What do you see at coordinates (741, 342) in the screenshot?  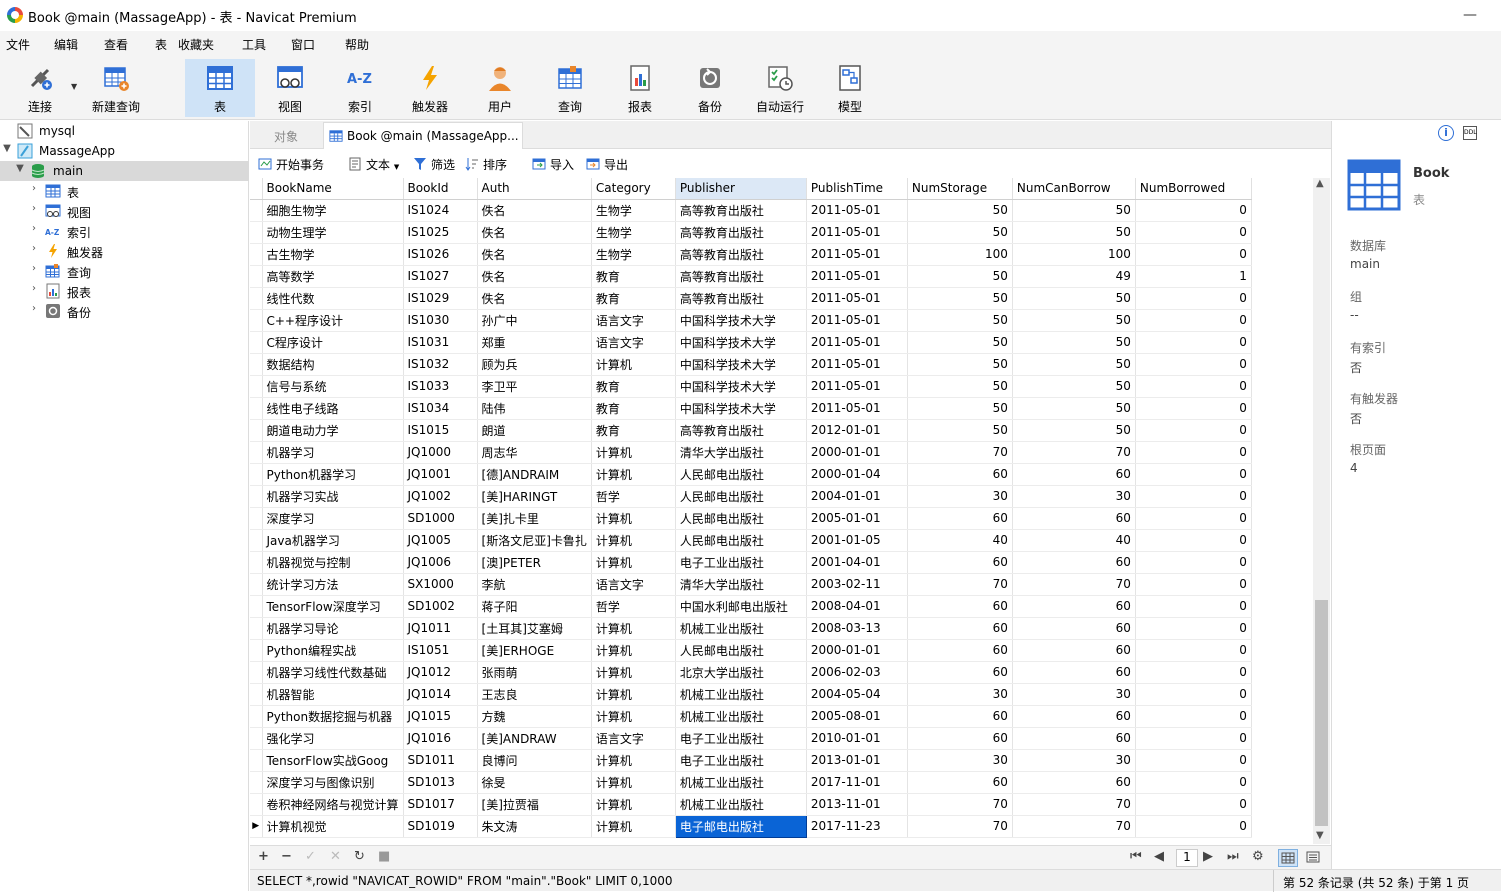 I see `table-cell: 中国科学技术大学` at bounding box center [741, 342].